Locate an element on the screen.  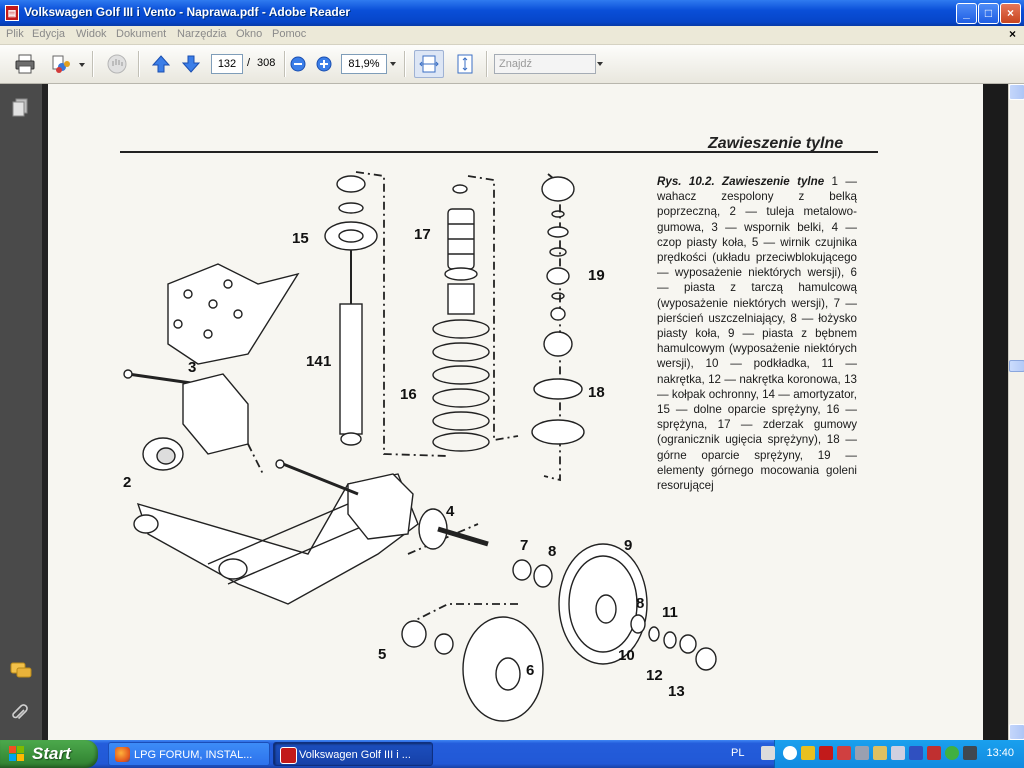
menu-pomoc: Pomoc is located at coordinates (289, 34).